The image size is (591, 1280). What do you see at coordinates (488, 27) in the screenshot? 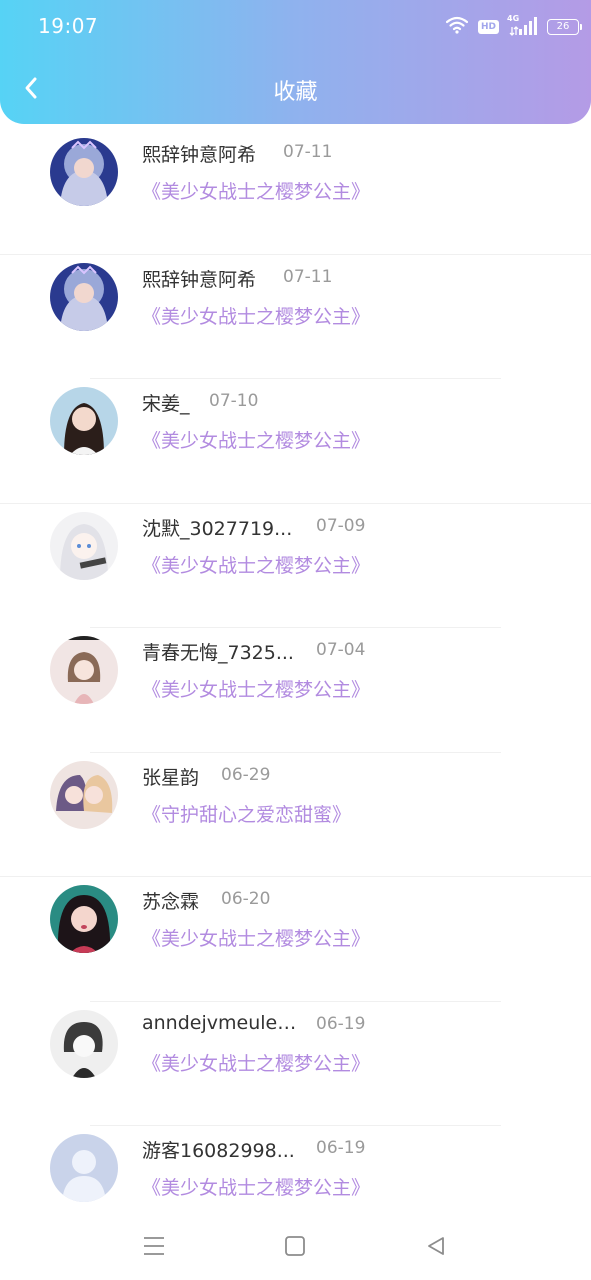
I see `hd-icon: HD` at bounding box center [488, 27].